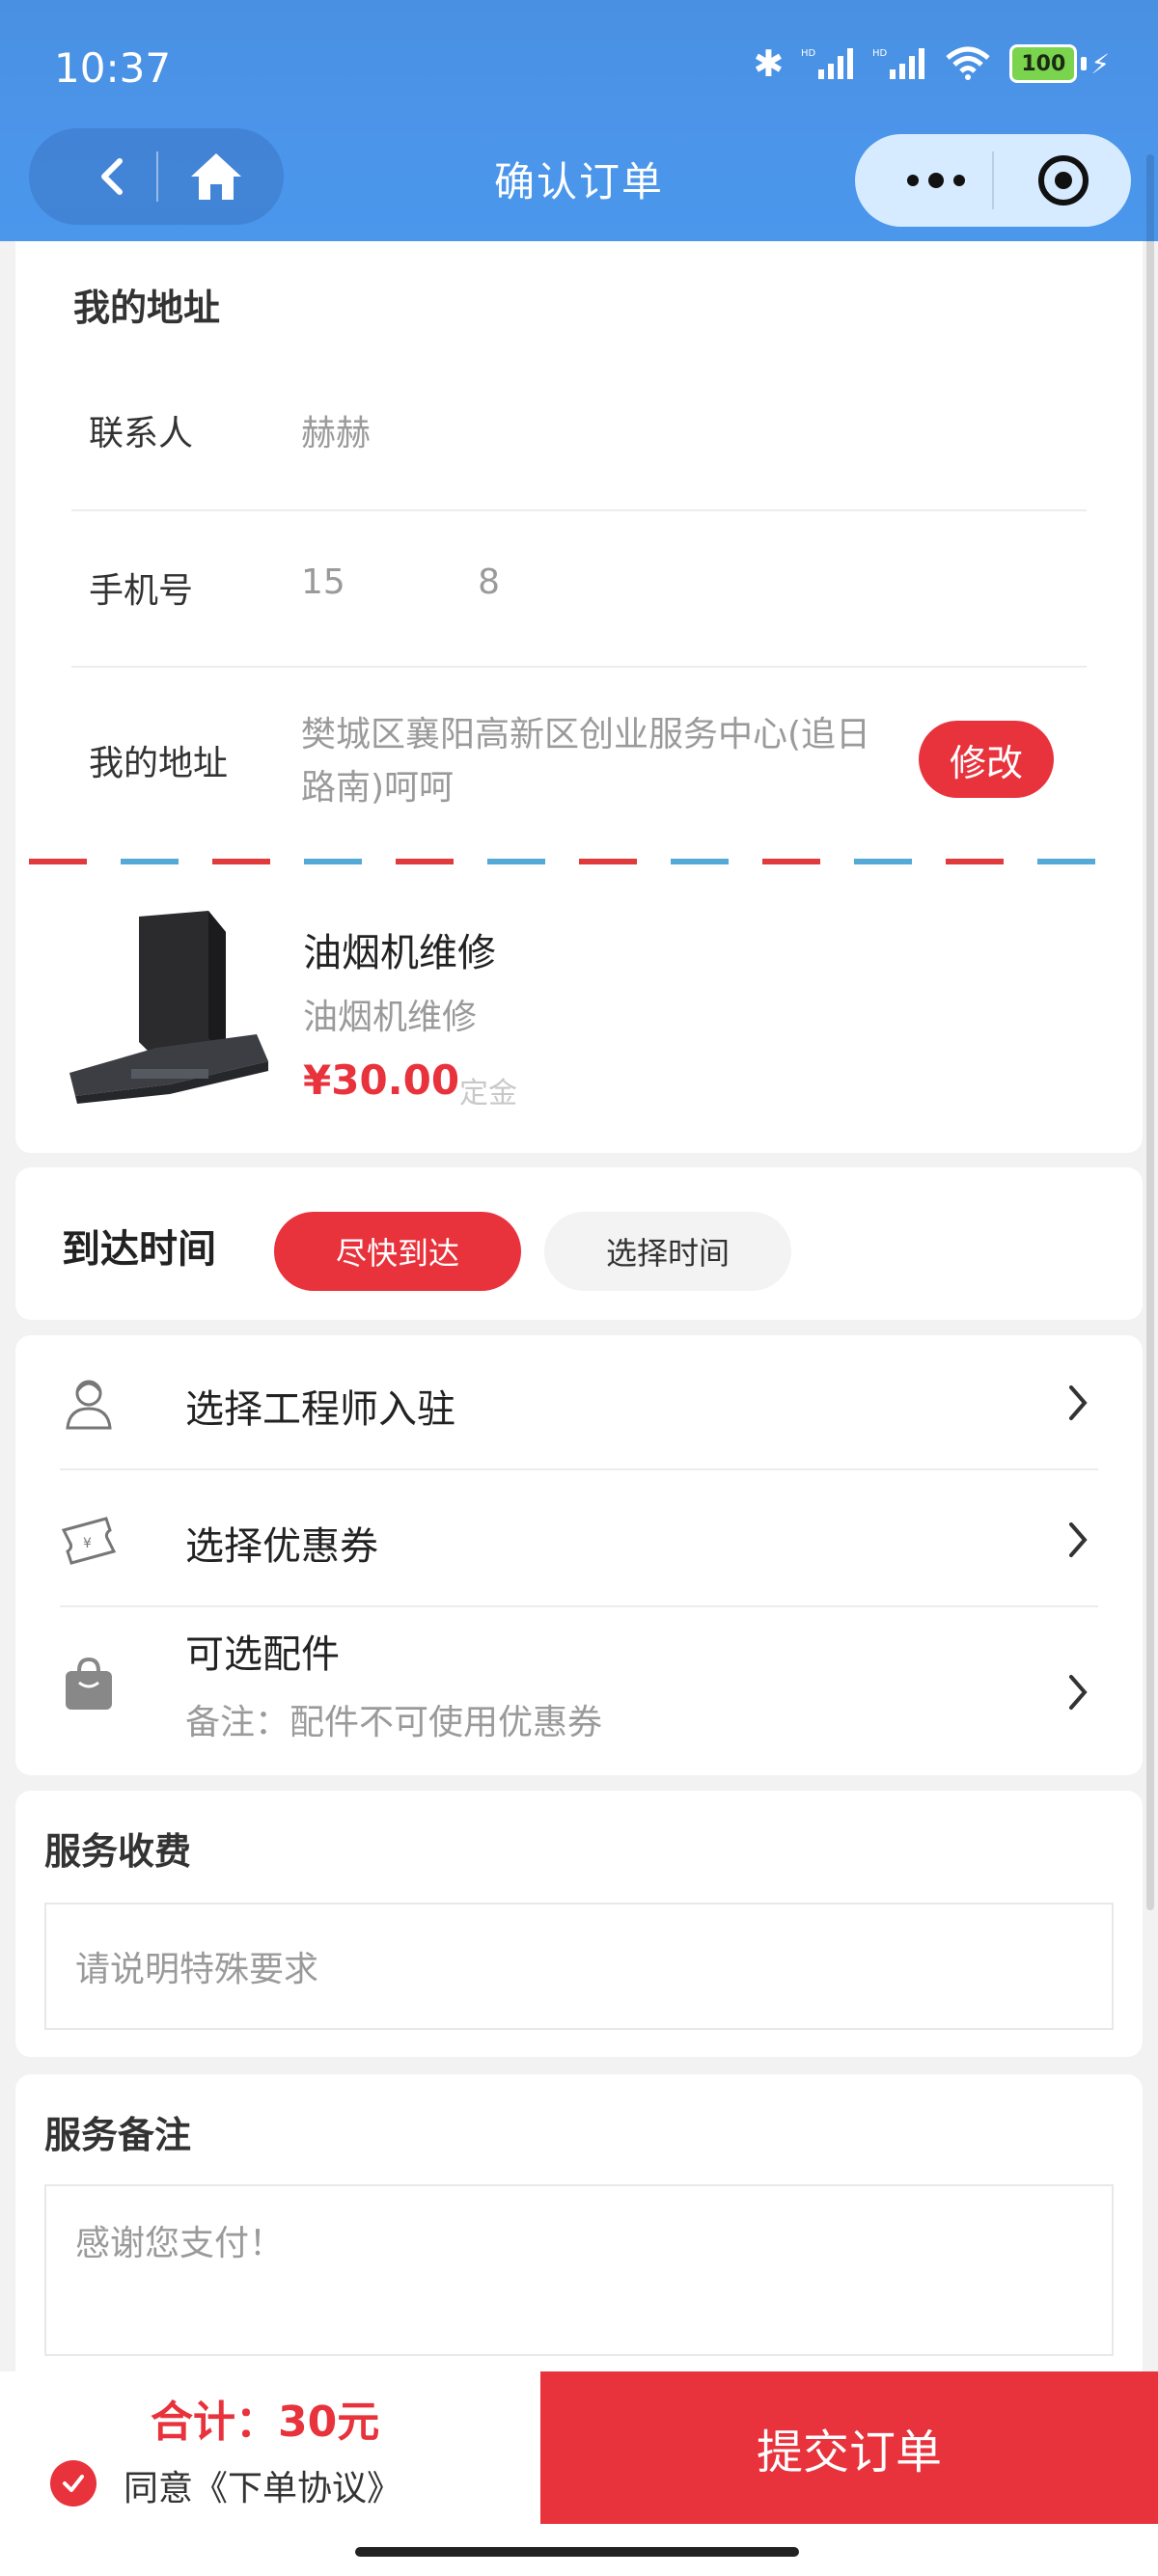 This screenshot has width=1158, height=2576. What do you see at coordinates (579, 2270) in the screenshot?
I see `remark-textarea: 感谢您支付！` at bounding box center [579, 2270].